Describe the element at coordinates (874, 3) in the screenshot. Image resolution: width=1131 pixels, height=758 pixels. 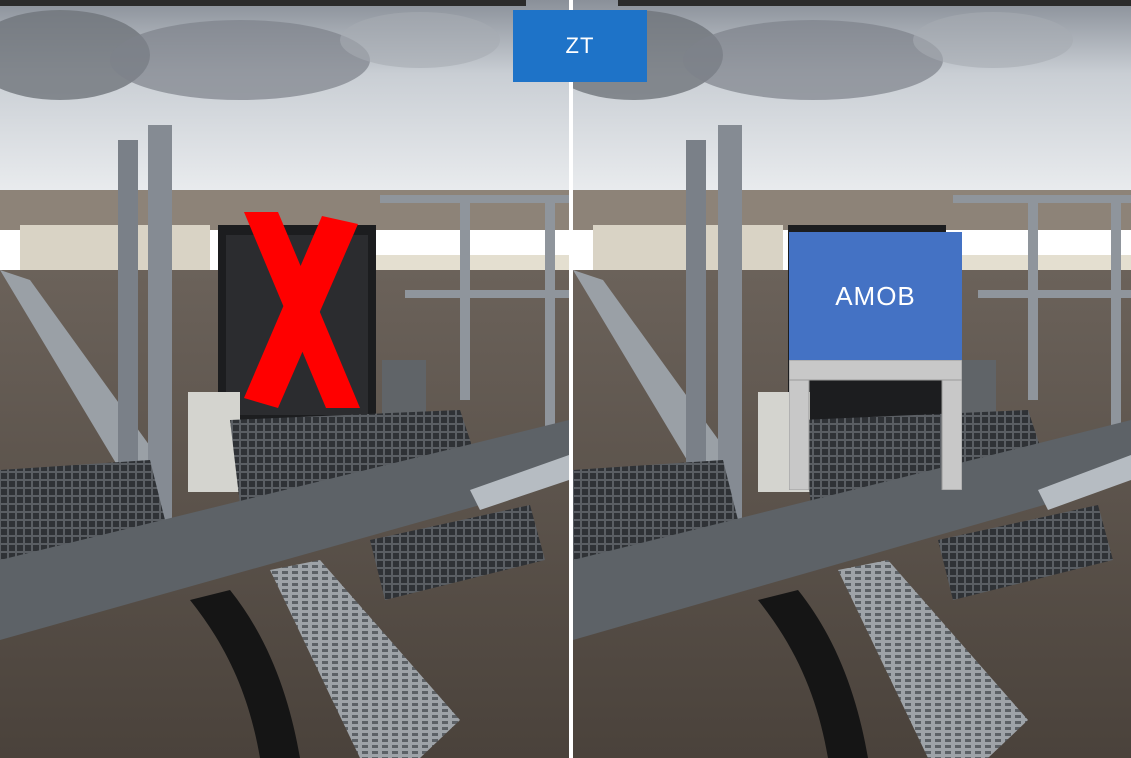
I see `top-strip-right` at that location.